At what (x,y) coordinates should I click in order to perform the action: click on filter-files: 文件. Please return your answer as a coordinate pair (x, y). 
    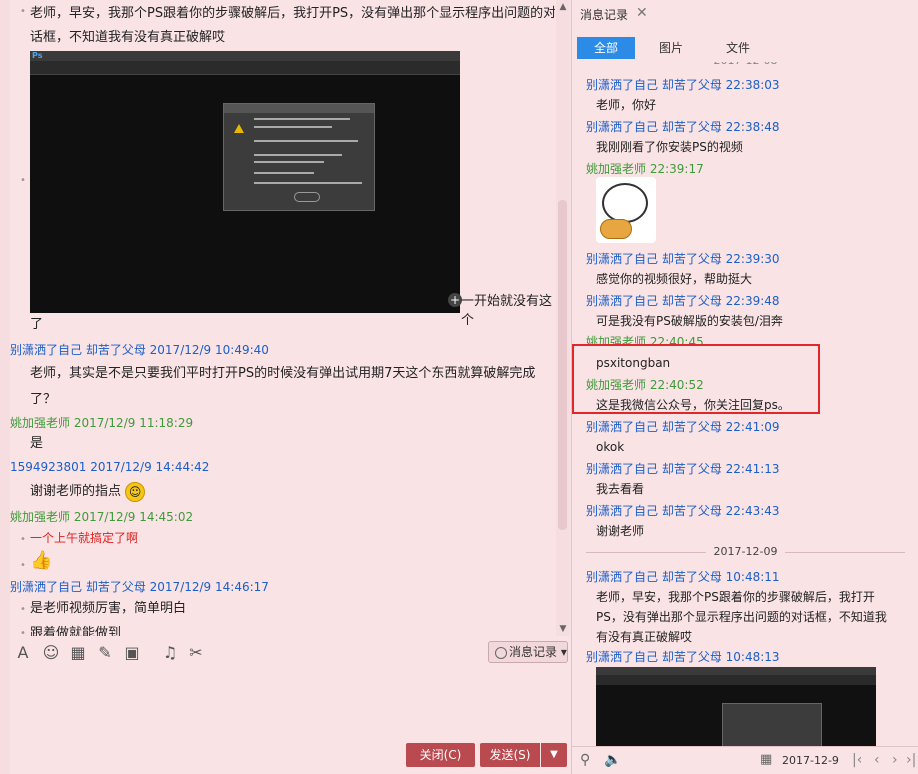
    Looking at the image, I should click on (738, 48).